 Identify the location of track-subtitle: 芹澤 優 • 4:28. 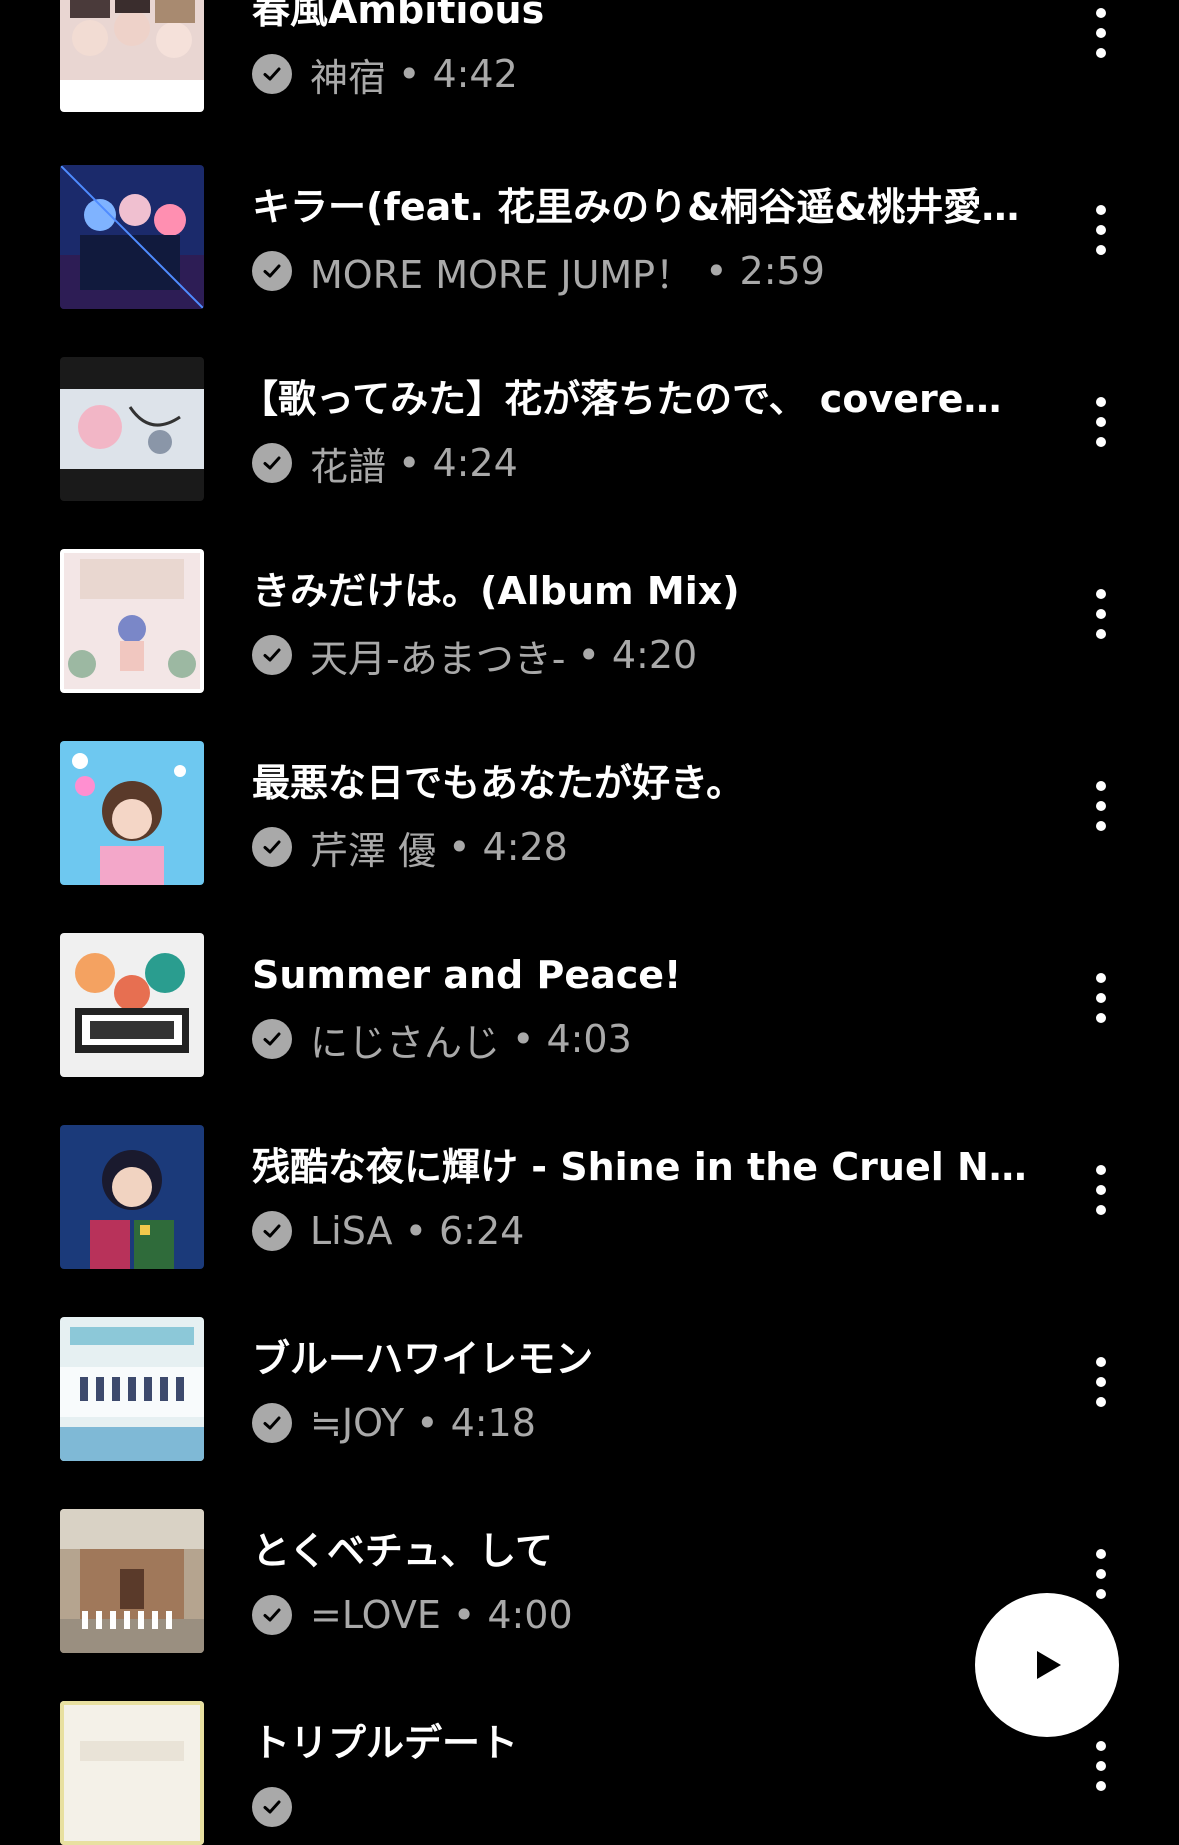
(410, 848).